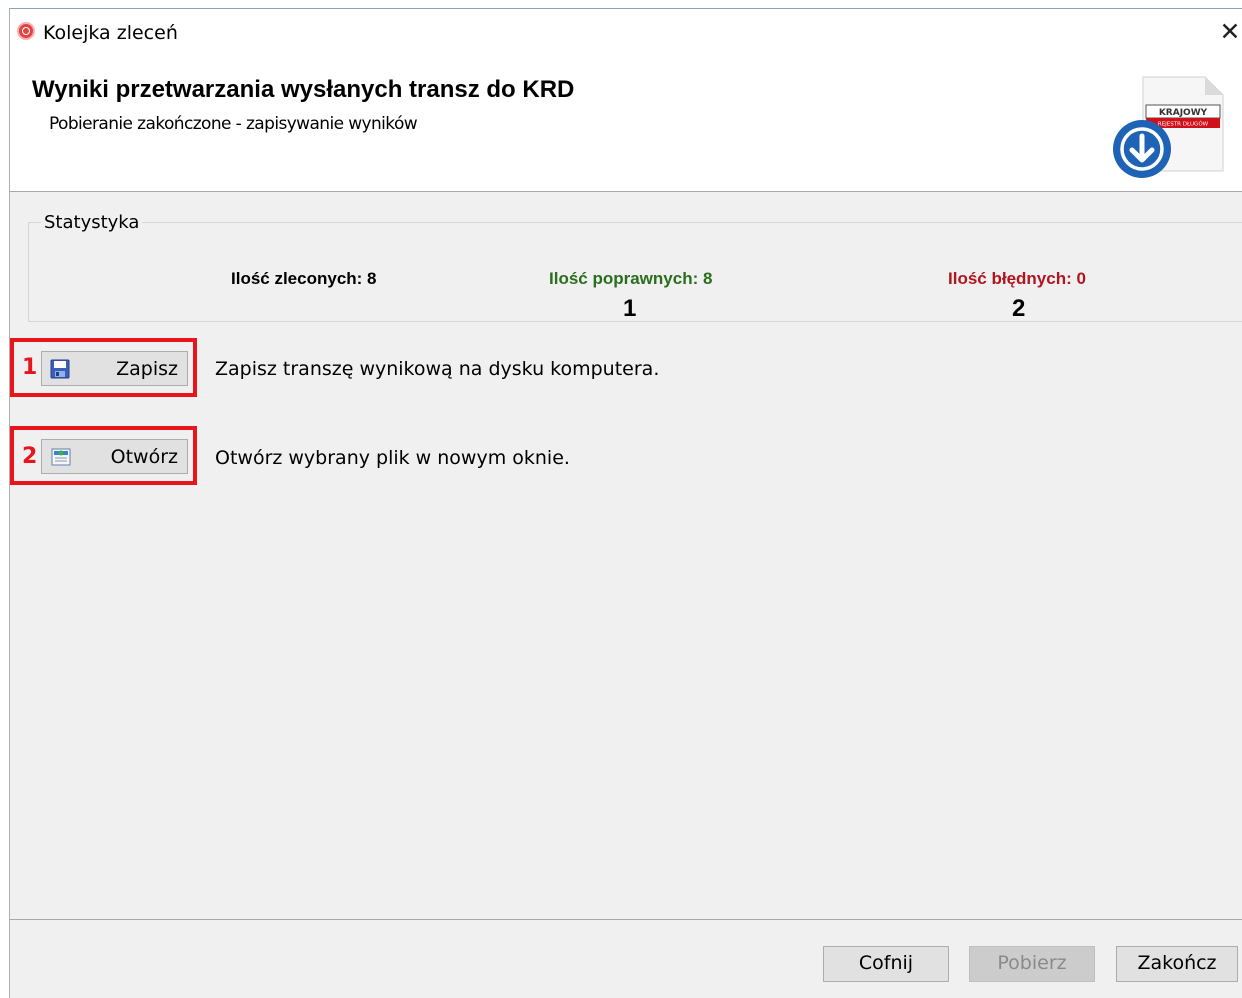 The image size is (1242, 998). I want to click on download-button: Pobierz, so click(1032, 964).